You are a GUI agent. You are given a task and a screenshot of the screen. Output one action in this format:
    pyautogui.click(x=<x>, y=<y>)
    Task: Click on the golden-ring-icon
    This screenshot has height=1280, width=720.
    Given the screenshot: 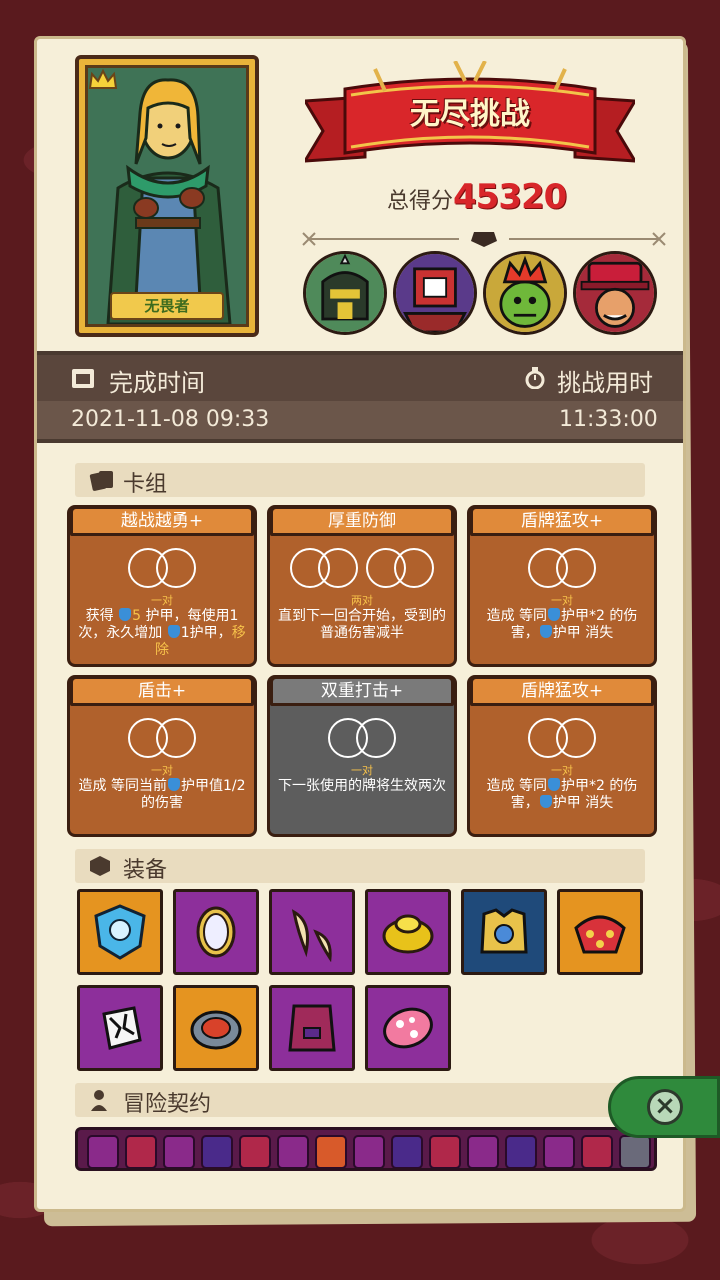 What is the action you would take?
    pyautogui.click(x=408, y=934)
    